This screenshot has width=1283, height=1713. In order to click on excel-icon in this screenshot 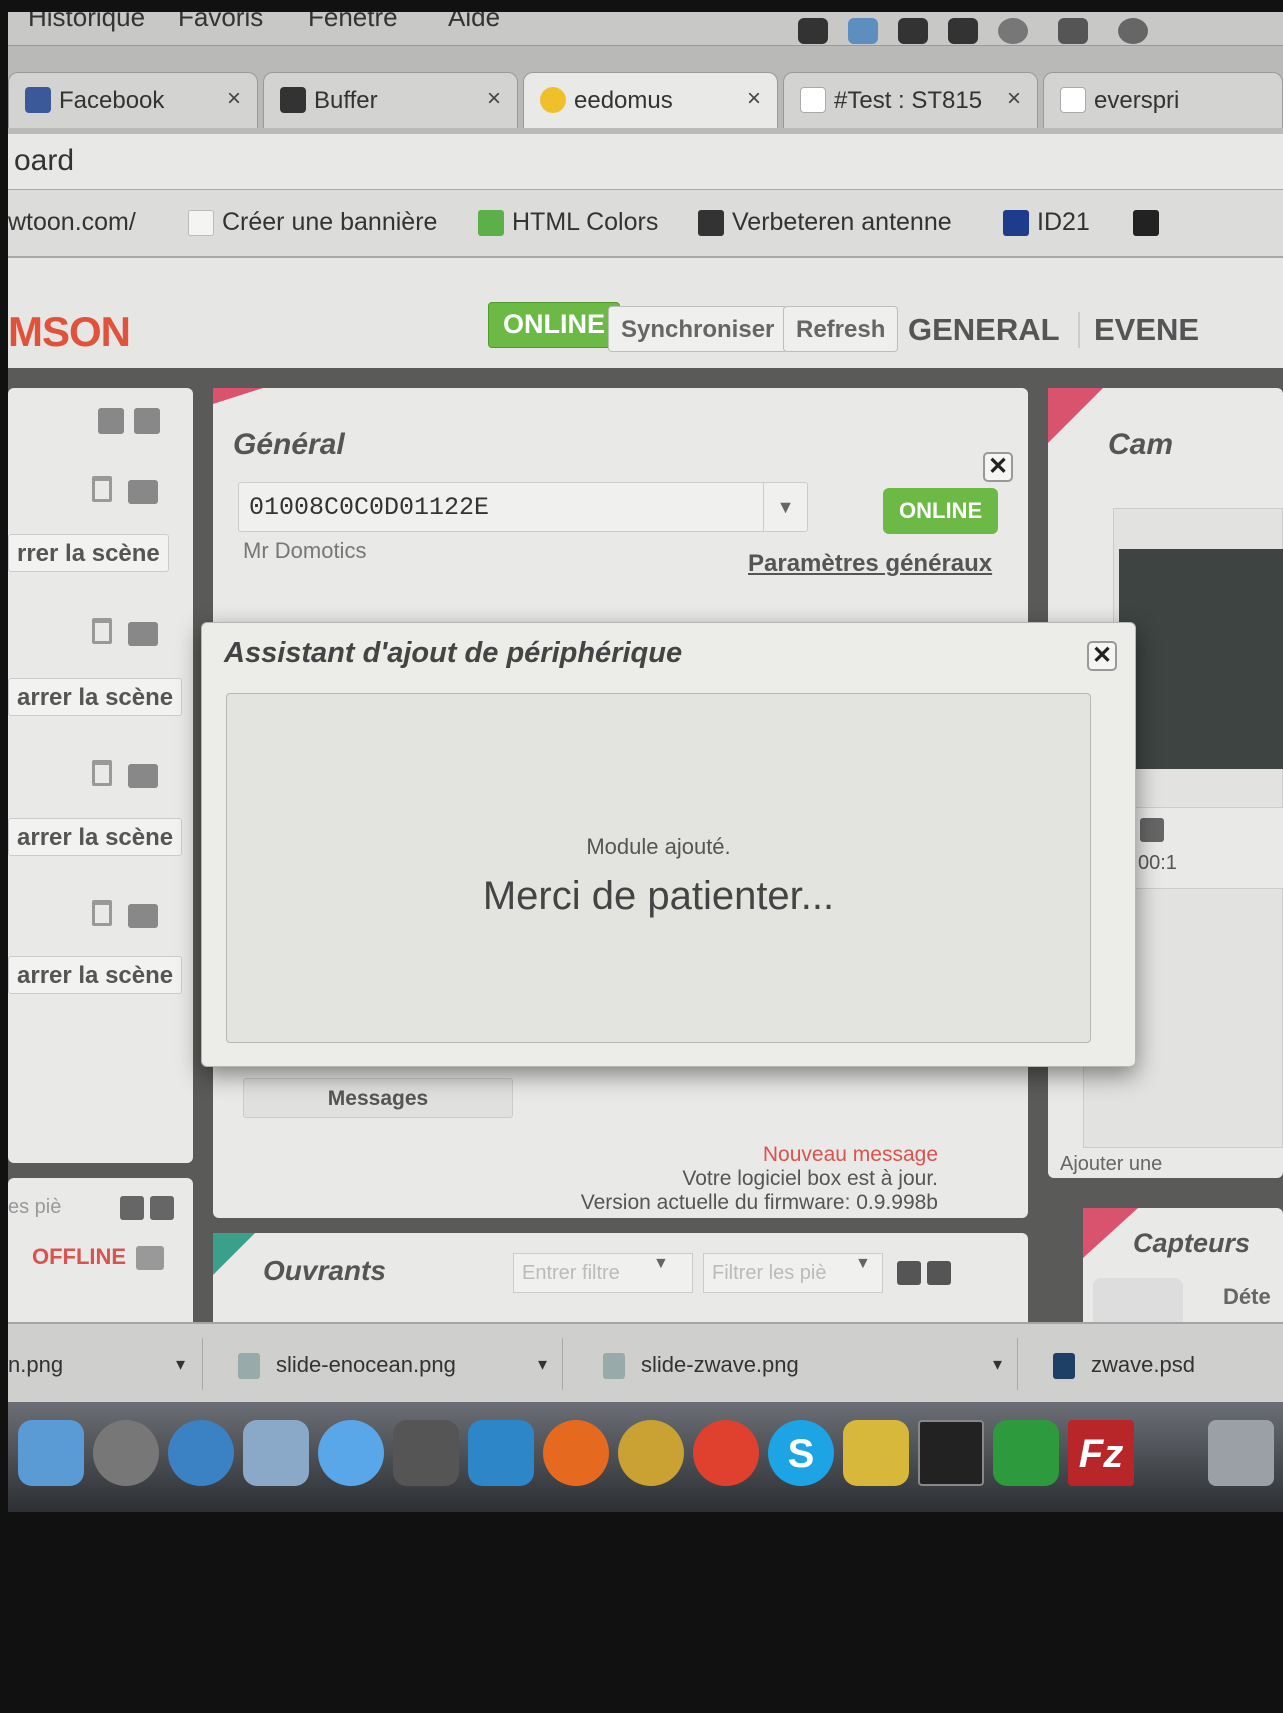, I will do `click(1026, 1453)`.